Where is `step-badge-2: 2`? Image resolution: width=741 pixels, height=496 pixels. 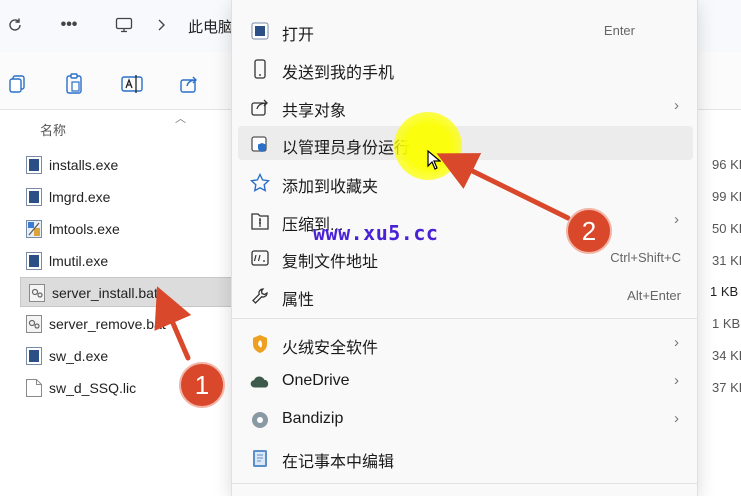
step-badge-2: 2 is located at coordinates (589, 231).